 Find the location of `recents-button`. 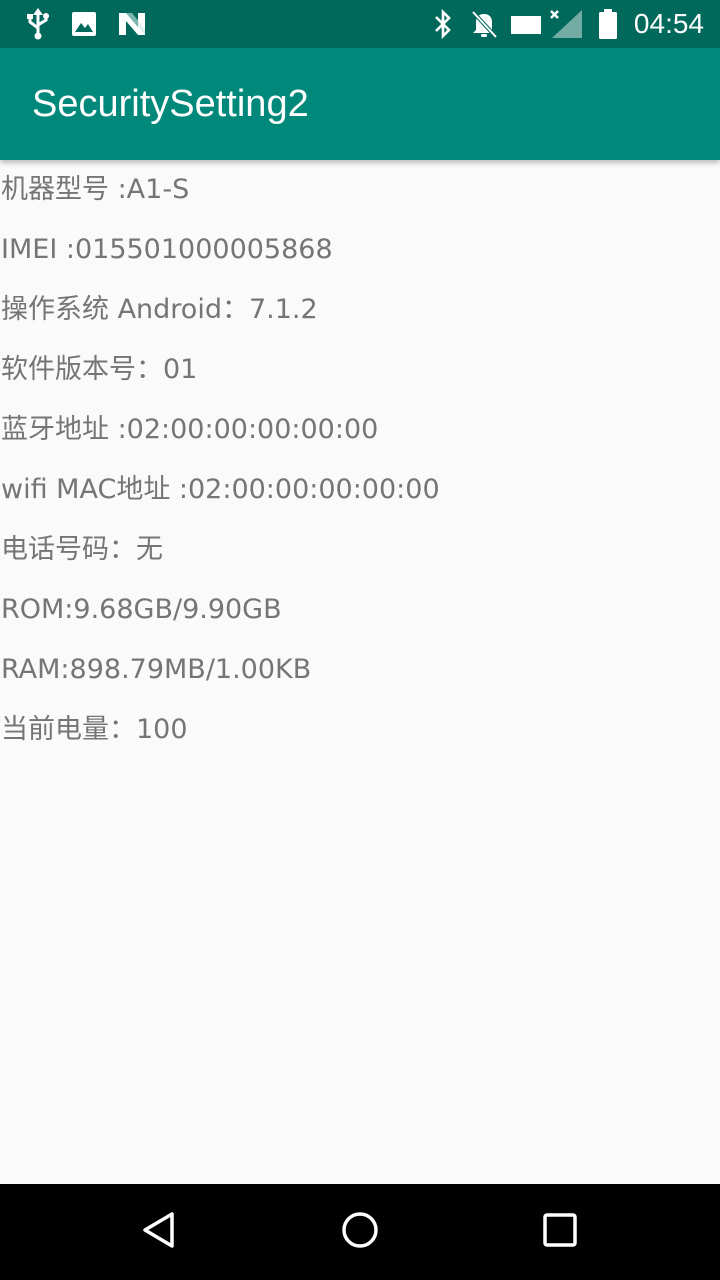

recents-button is located at coordinates (560, 1232).